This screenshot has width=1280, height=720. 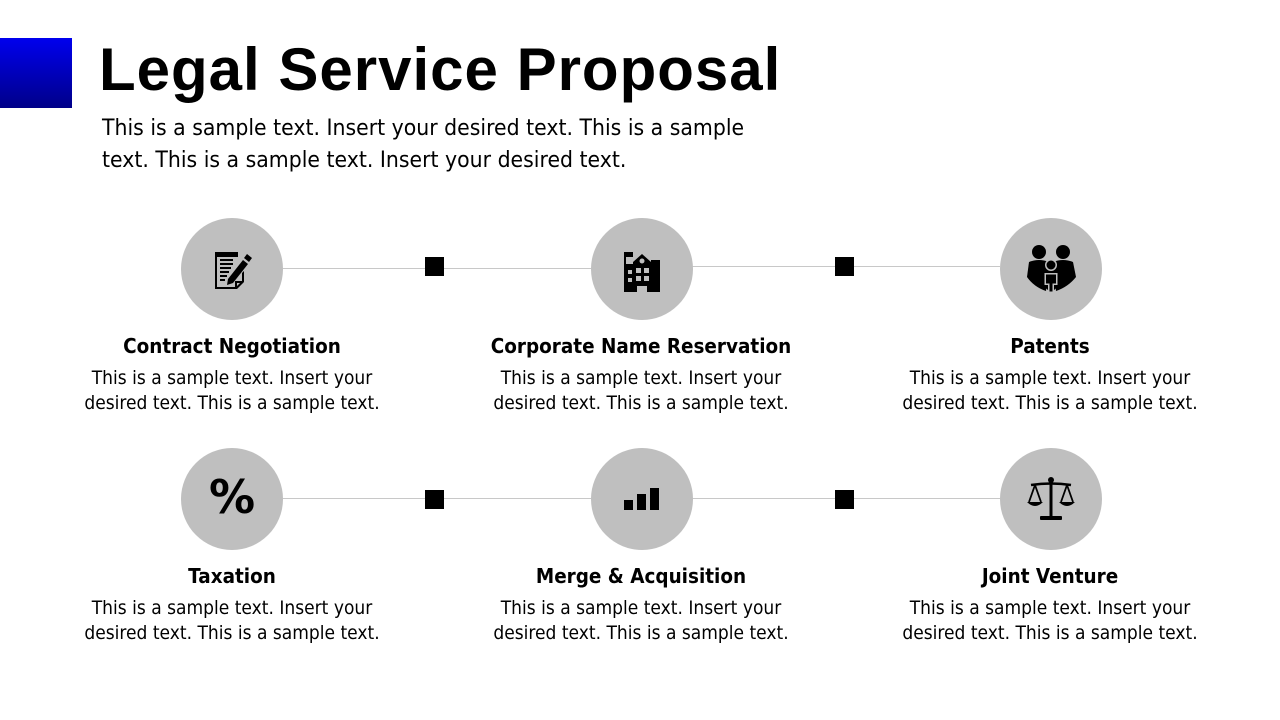 What do you see at coordinates (1050, 576) in the screenshot?
I see `service-title: Joint Venture` at bounding box center [1050, 576].